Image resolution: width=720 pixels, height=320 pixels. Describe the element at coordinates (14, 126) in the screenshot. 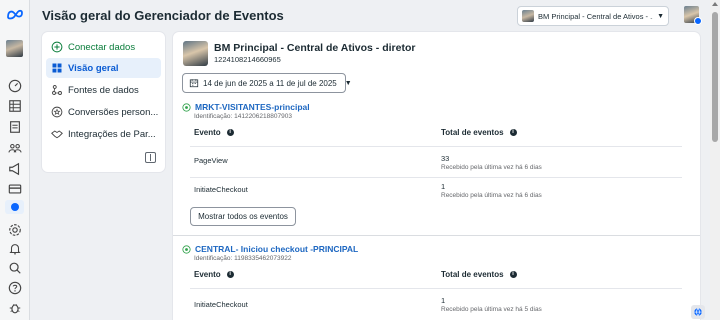

I see `pages-icon` at that location.